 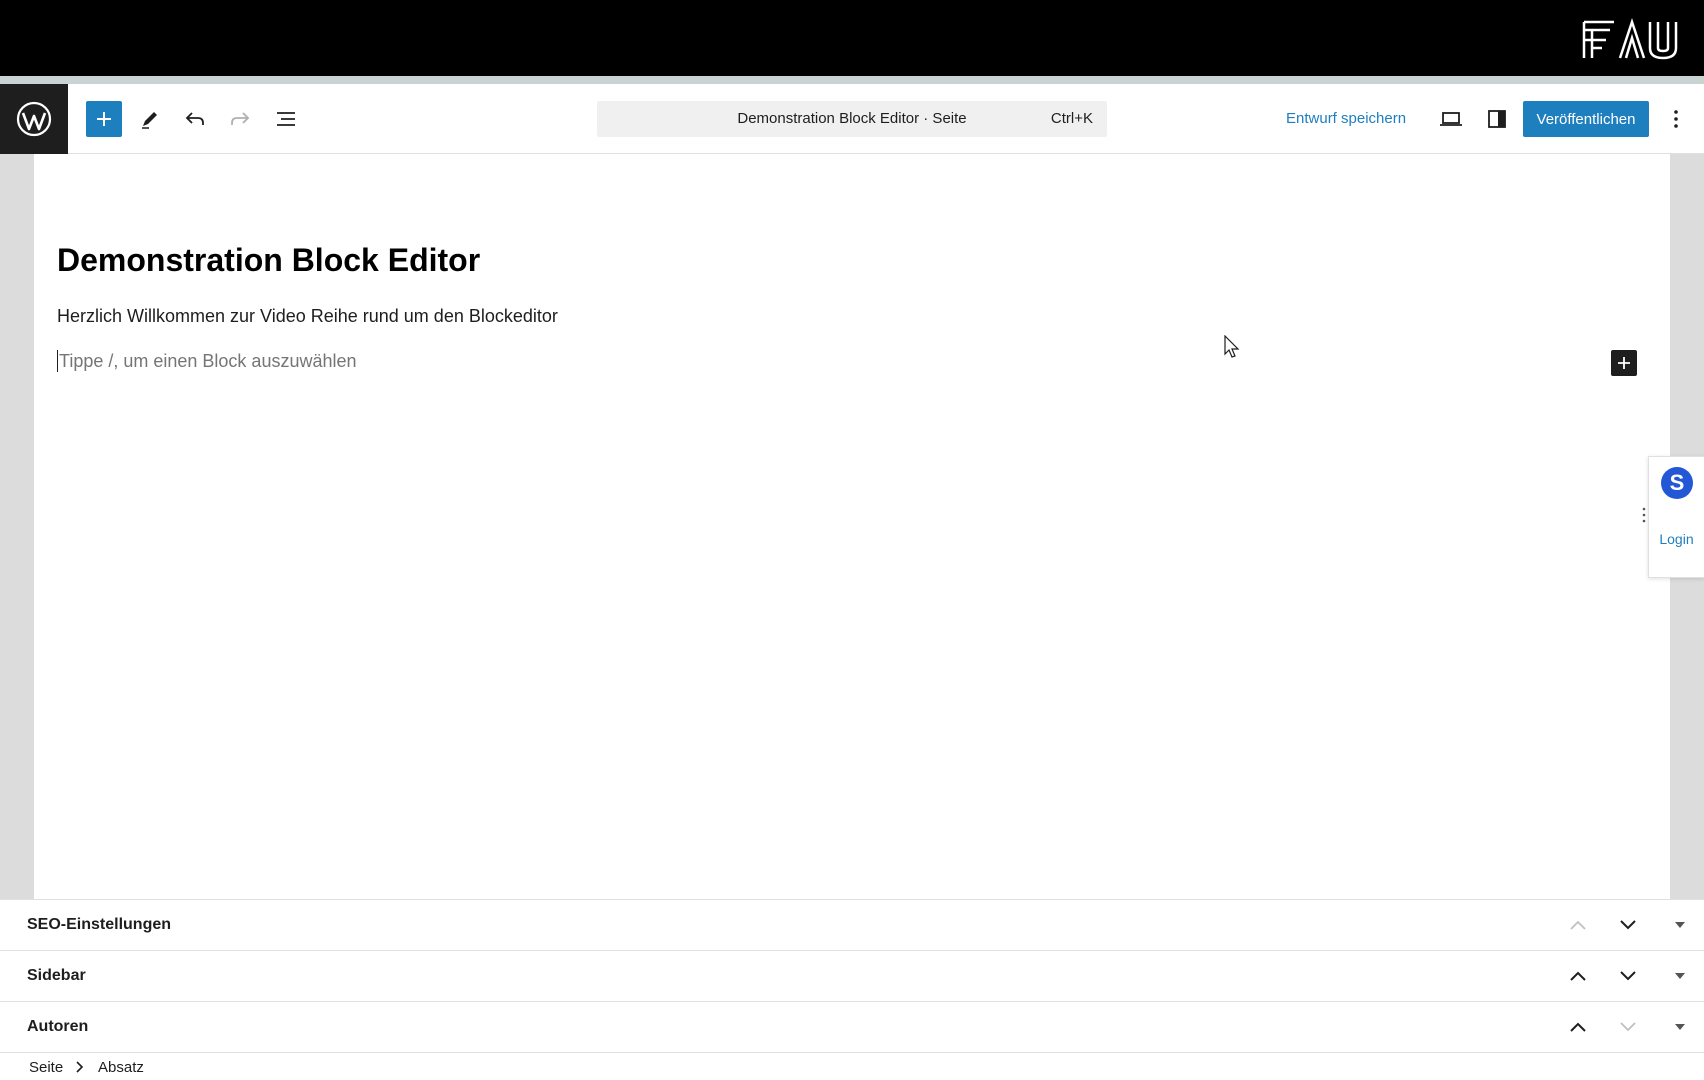 I want to click on s-logo-icon: S, so click(x=1677, y=483).